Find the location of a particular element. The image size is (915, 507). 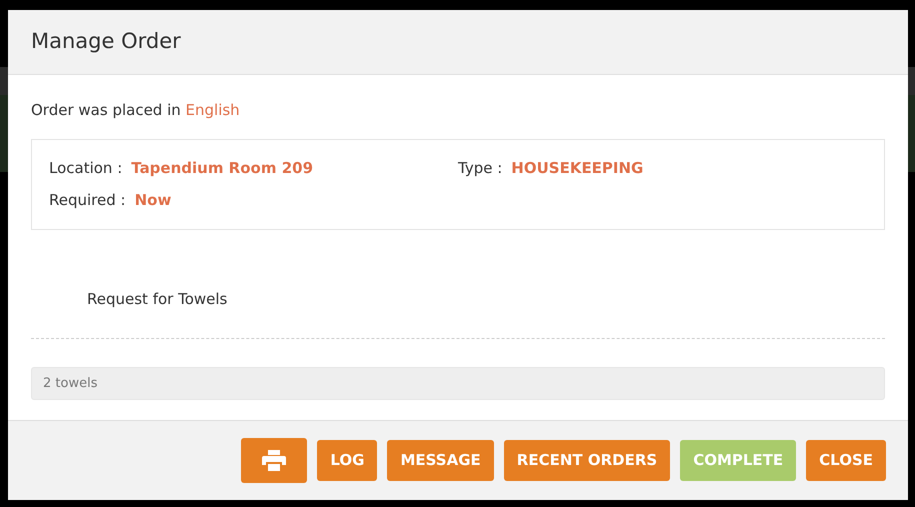

dialog-title: Manage Order is located at coordinates (106, 42).